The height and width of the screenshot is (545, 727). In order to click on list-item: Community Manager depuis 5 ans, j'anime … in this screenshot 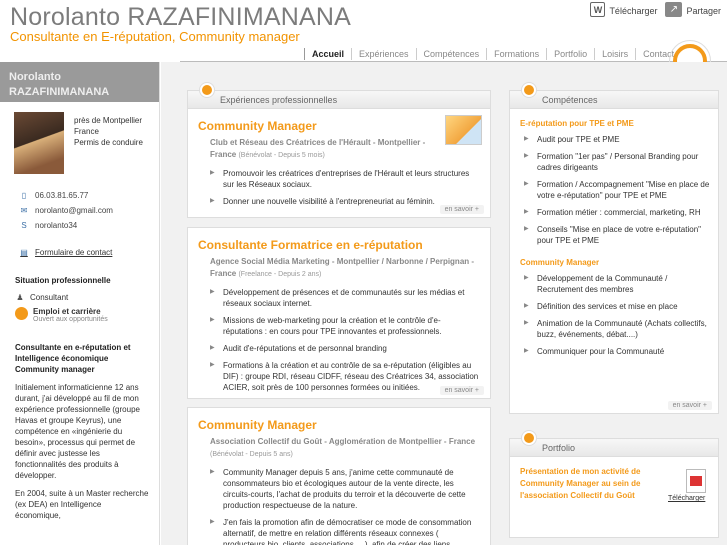, I will do `click(345, 489)`.